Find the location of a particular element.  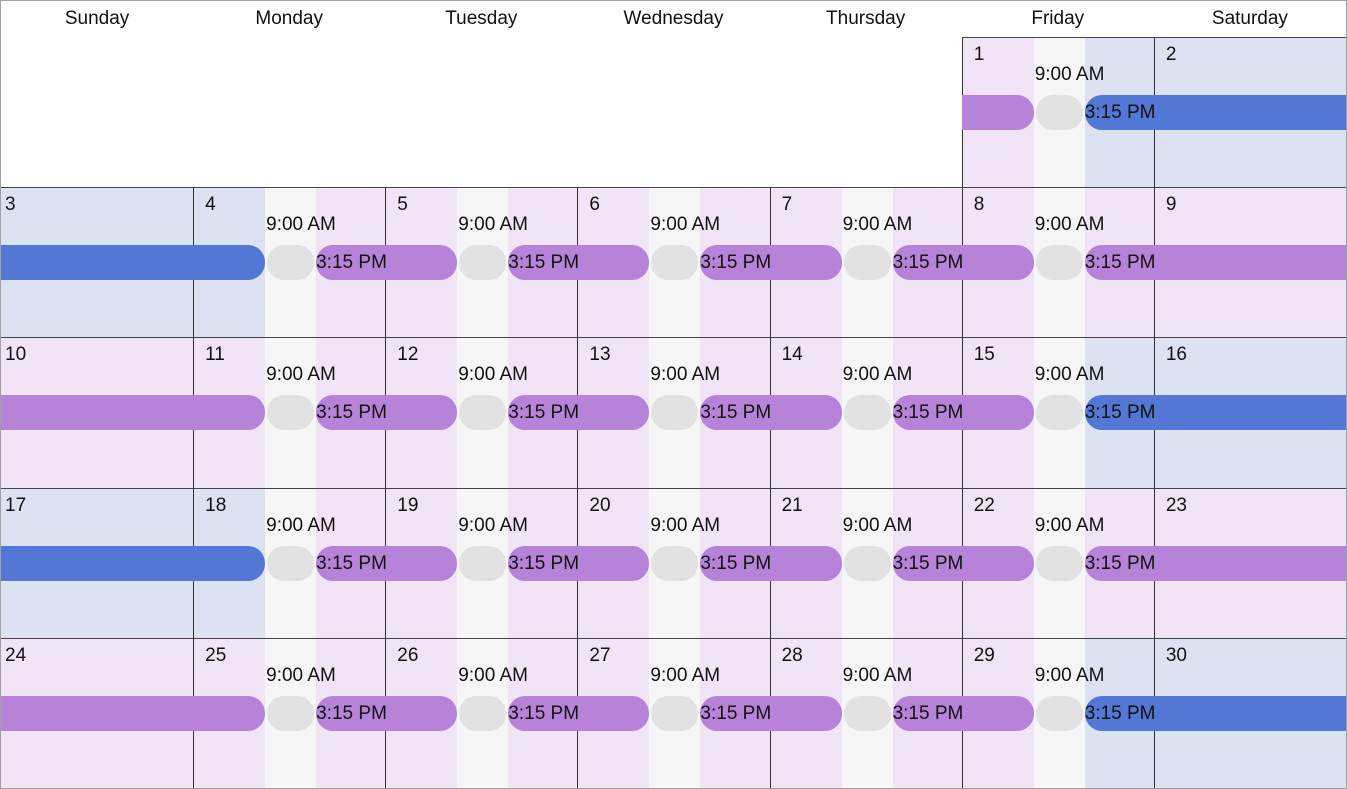

day-number: 14 is located at coordinates (792, 355).